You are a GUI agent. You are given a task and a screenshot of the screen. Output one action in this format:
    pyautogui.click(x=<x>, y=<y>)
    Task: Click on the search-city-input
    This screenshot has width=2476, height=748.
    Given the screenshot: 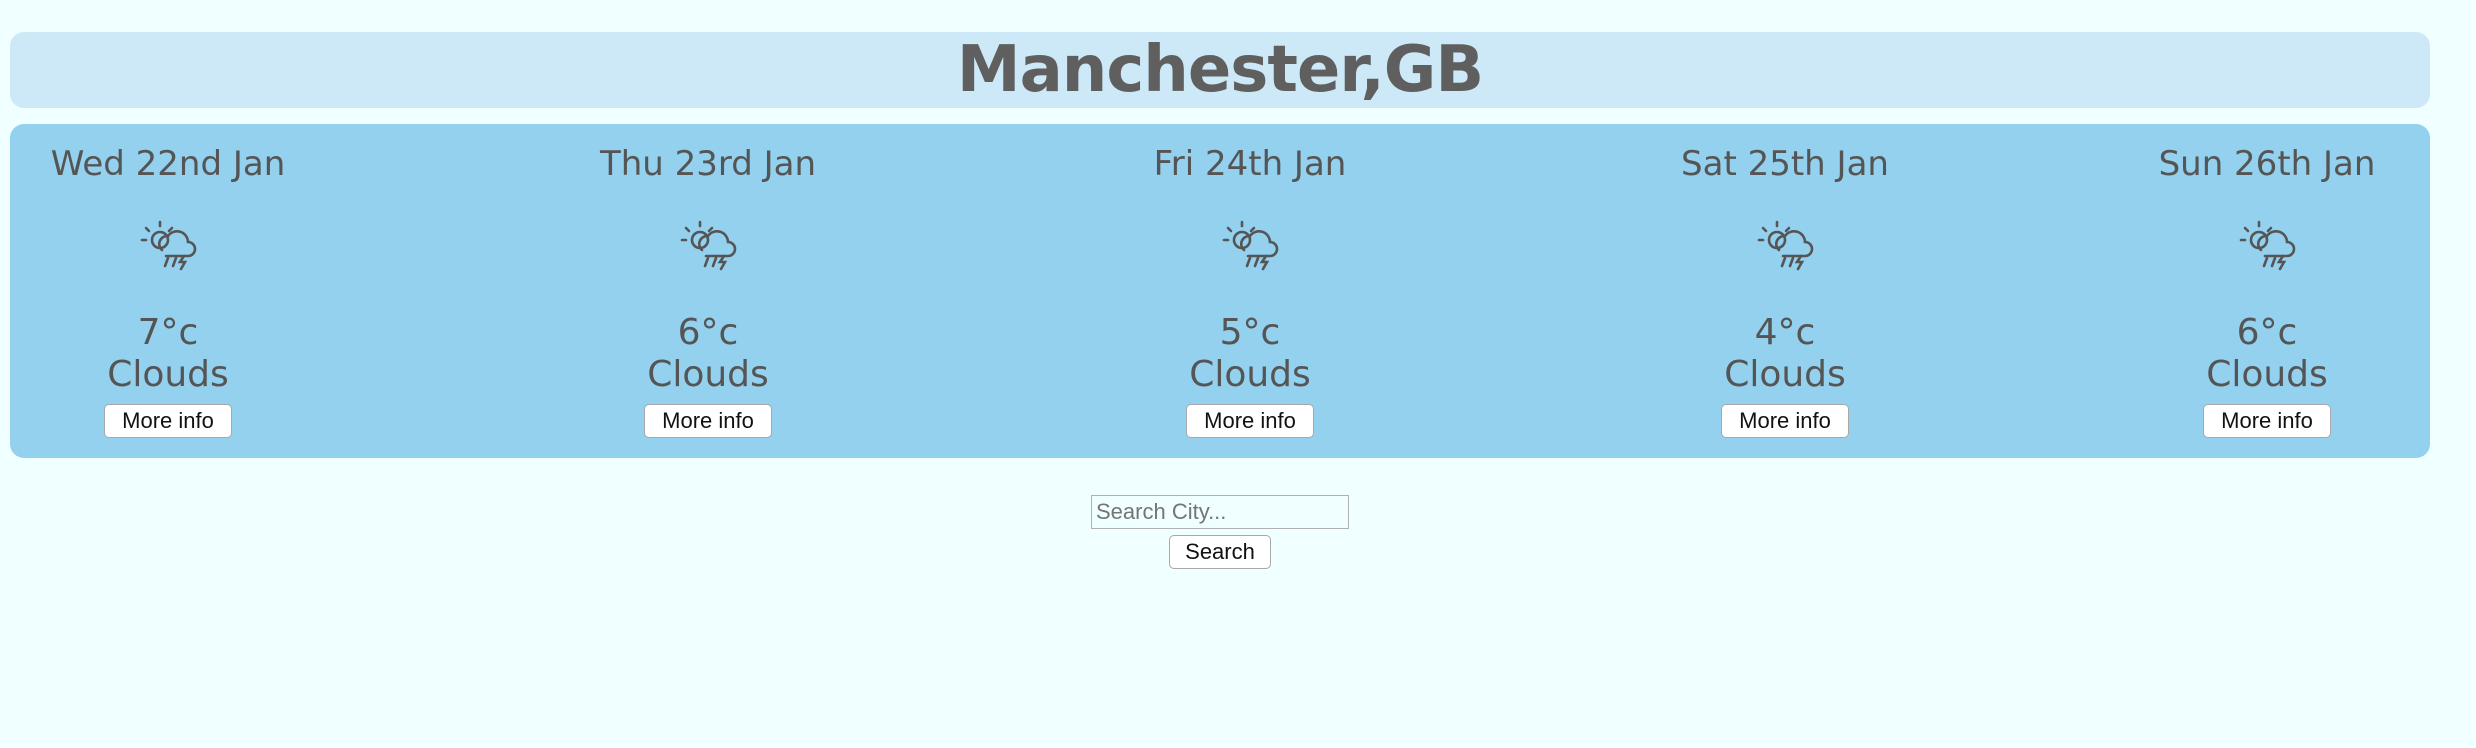 What is the action you would take?
    pyautogui.click(x=1220, y=512)
    